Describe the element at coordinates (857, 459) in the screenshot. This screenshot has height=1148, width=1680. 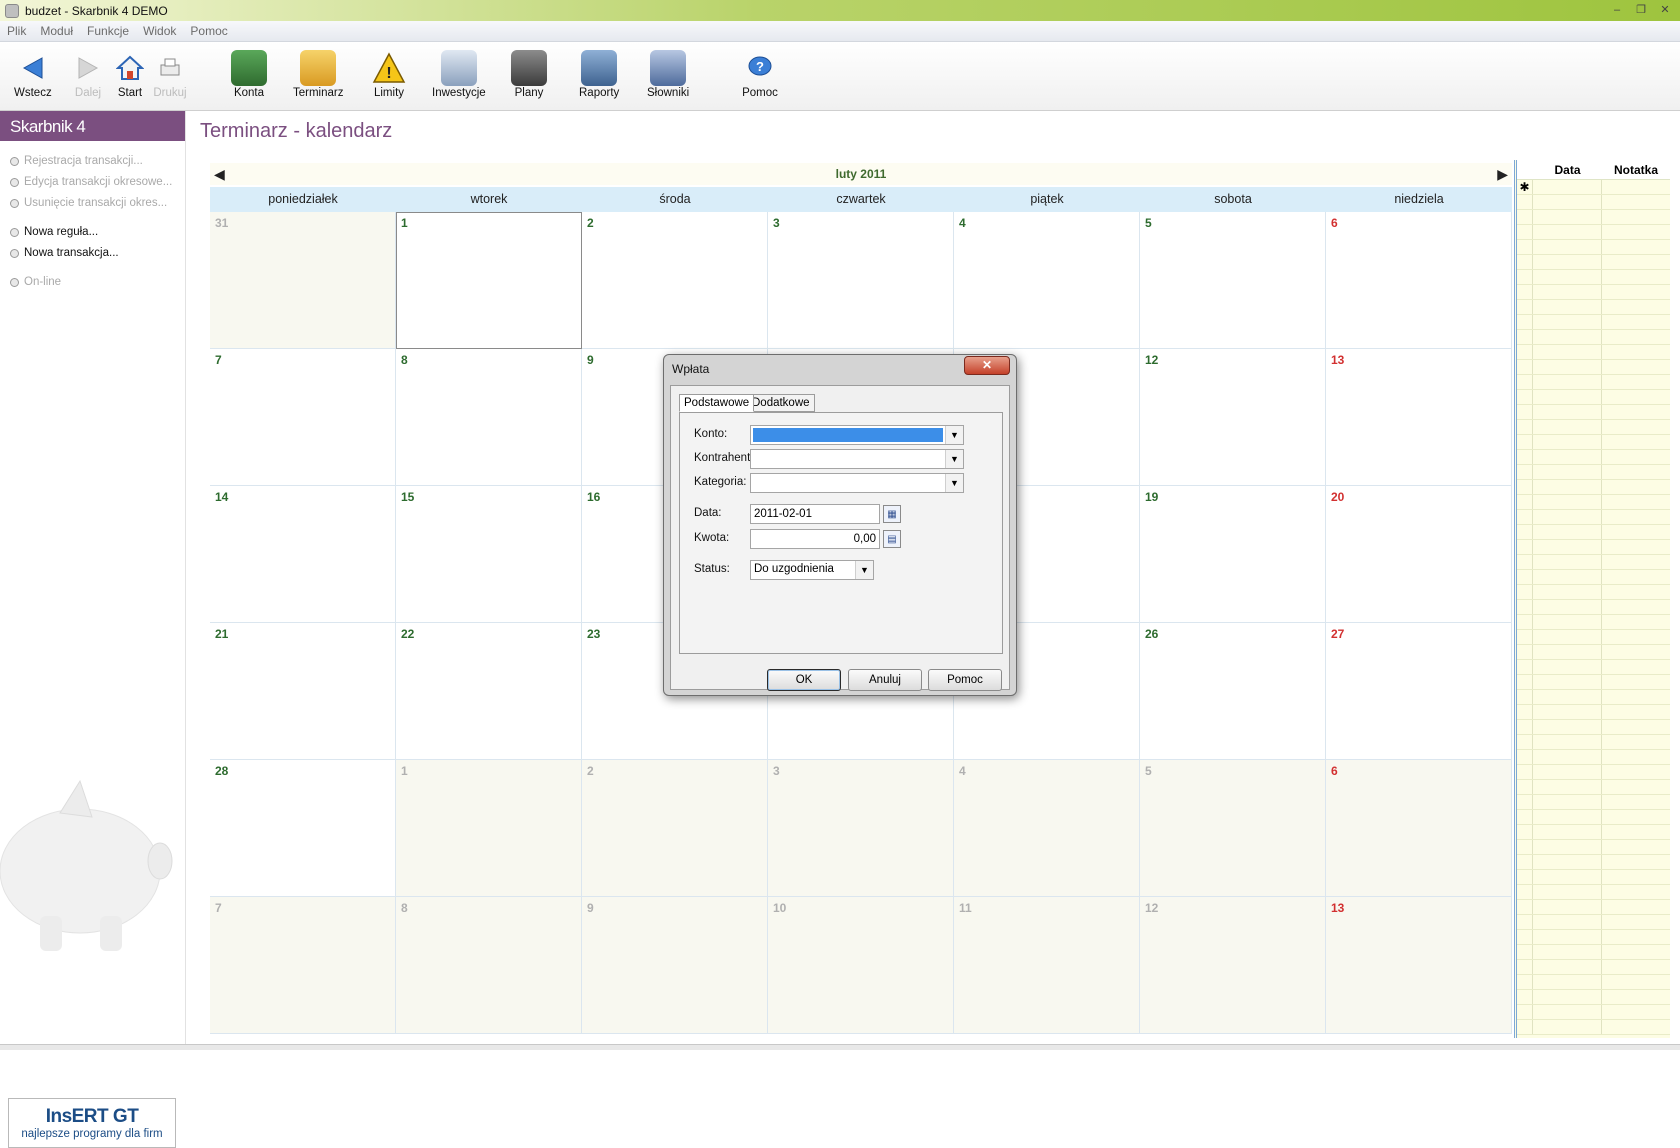
I see `contractor-combo: ▼` at that location.